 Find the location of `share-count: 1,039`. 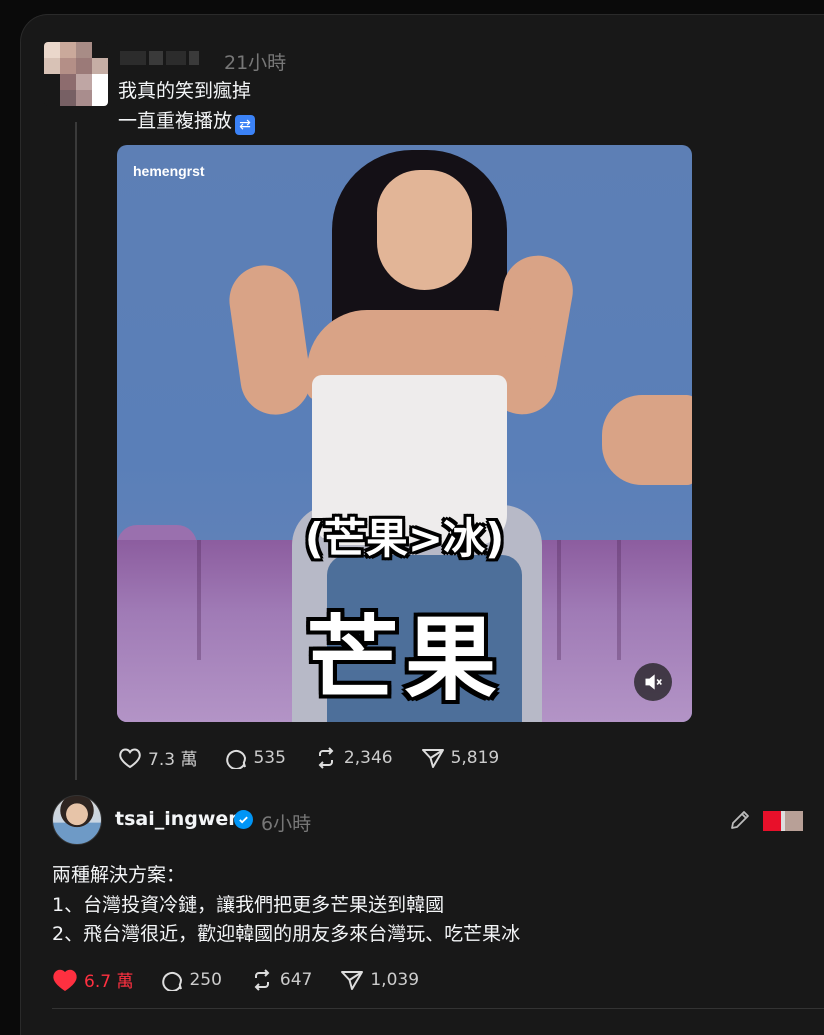

share-count: 1,039 is located at coordinates (395, 979).